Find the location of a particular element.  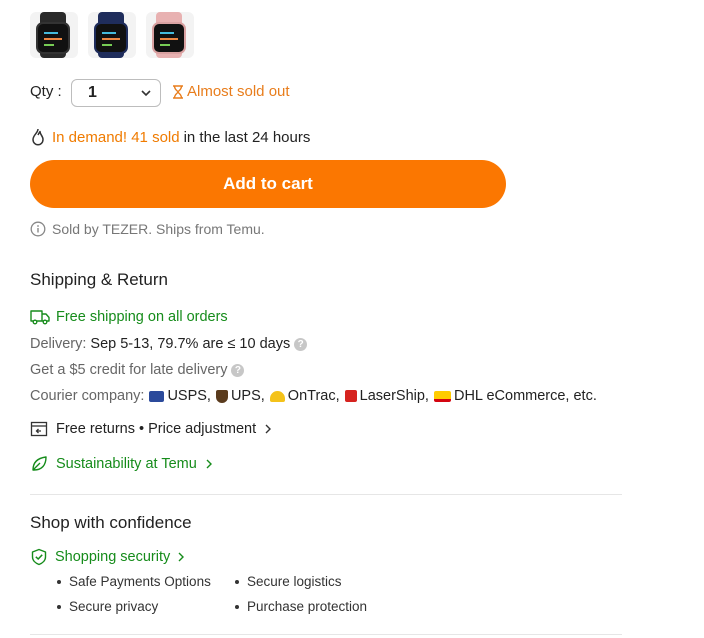

returns-text: Free returns • Price adjustment is located at coordinates (156, 429).